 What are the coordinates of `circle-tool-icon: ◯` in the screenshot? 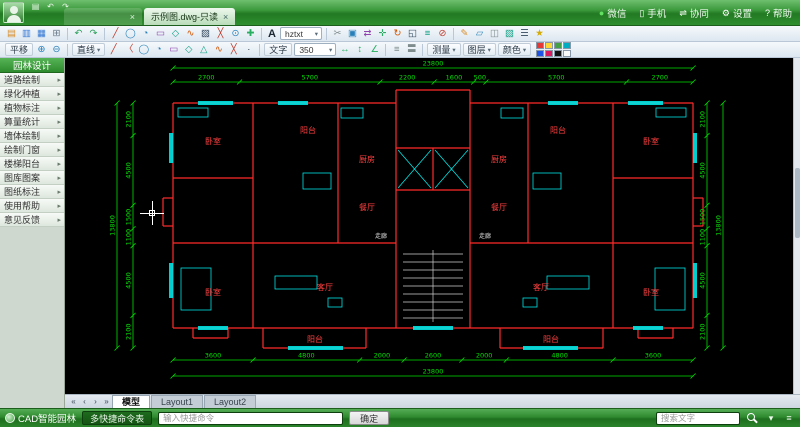 It's located at (130, 33).